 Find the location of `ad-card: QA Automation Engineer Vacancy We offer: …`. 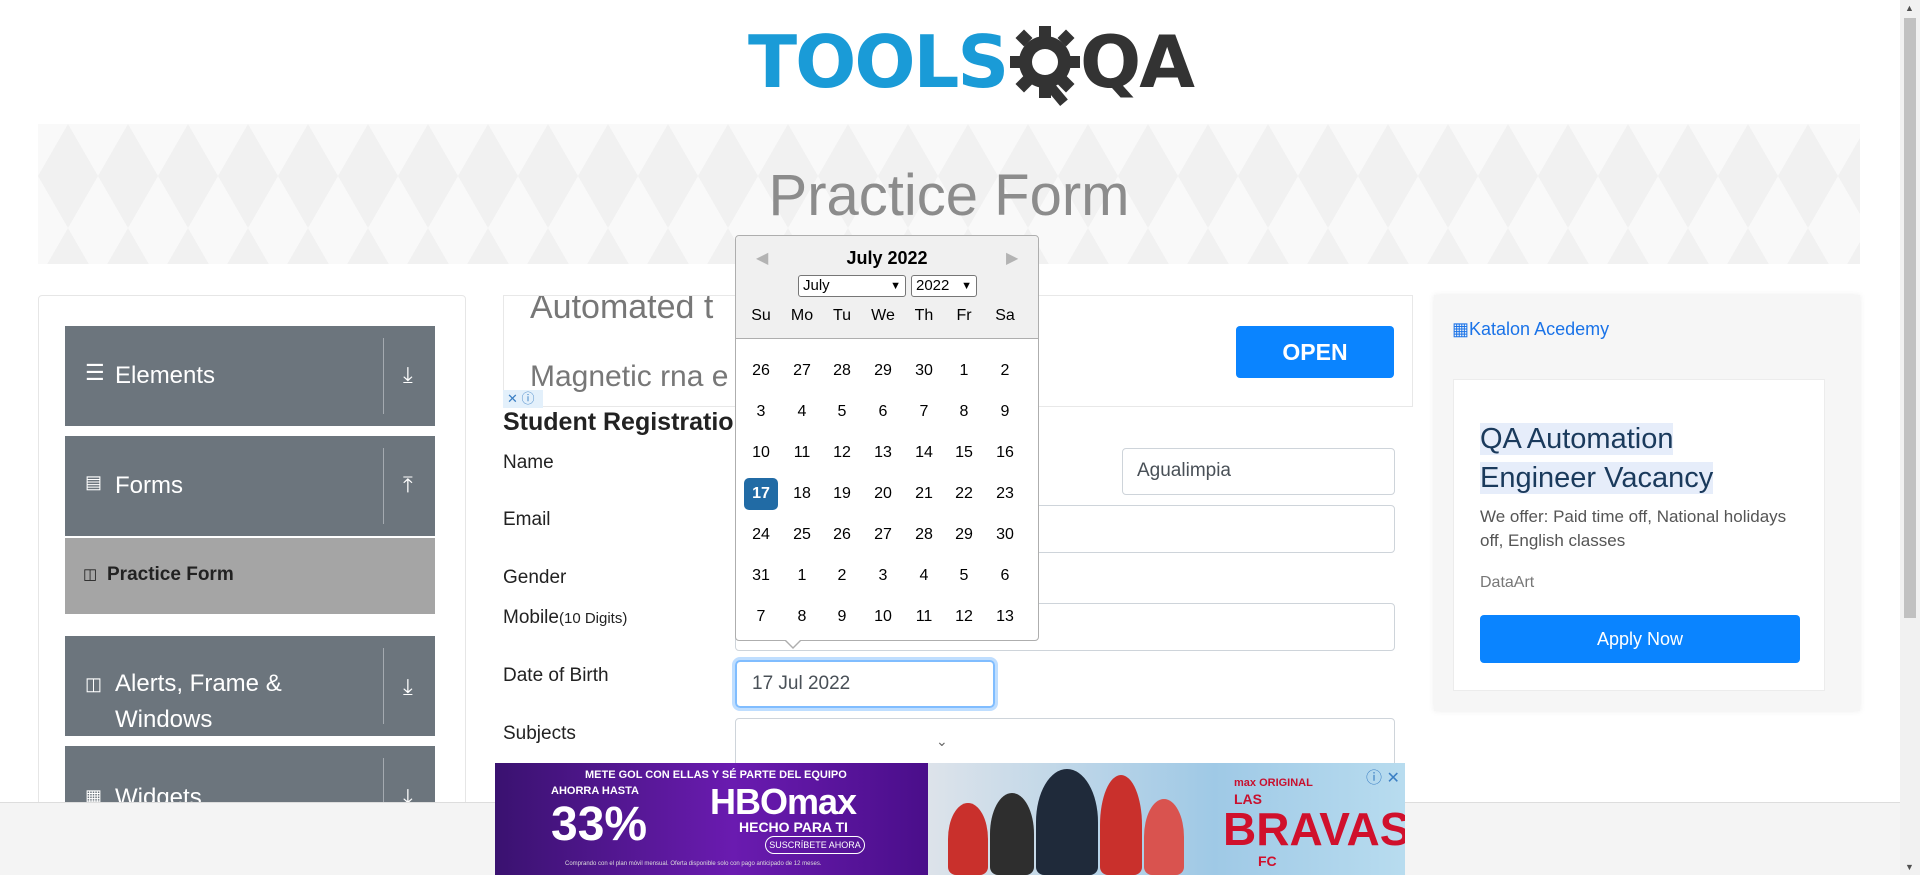

ad-card: QA Automation Engineer Vacancy We offer: … is located at coordinates (1639, 535).